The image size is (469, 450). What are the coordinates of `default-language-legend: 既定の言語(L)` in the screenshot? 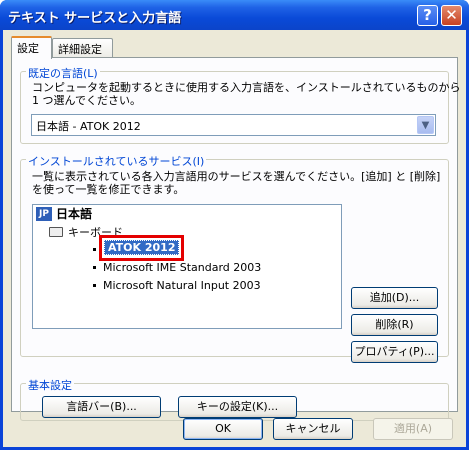 It's located at (63, 73).